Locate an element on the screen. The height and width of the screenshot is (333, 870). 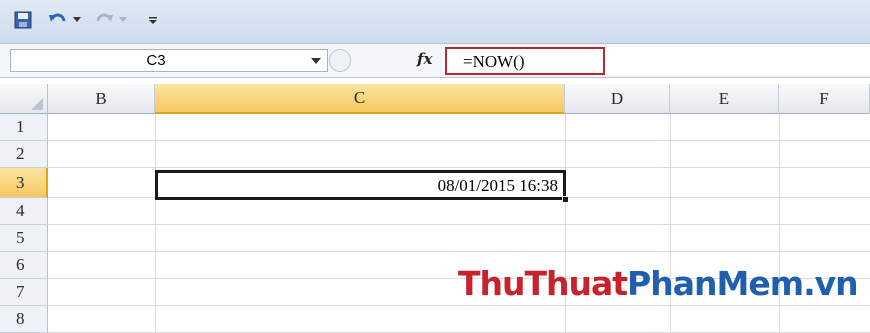
save-icon is located at coordinates (23, 20).